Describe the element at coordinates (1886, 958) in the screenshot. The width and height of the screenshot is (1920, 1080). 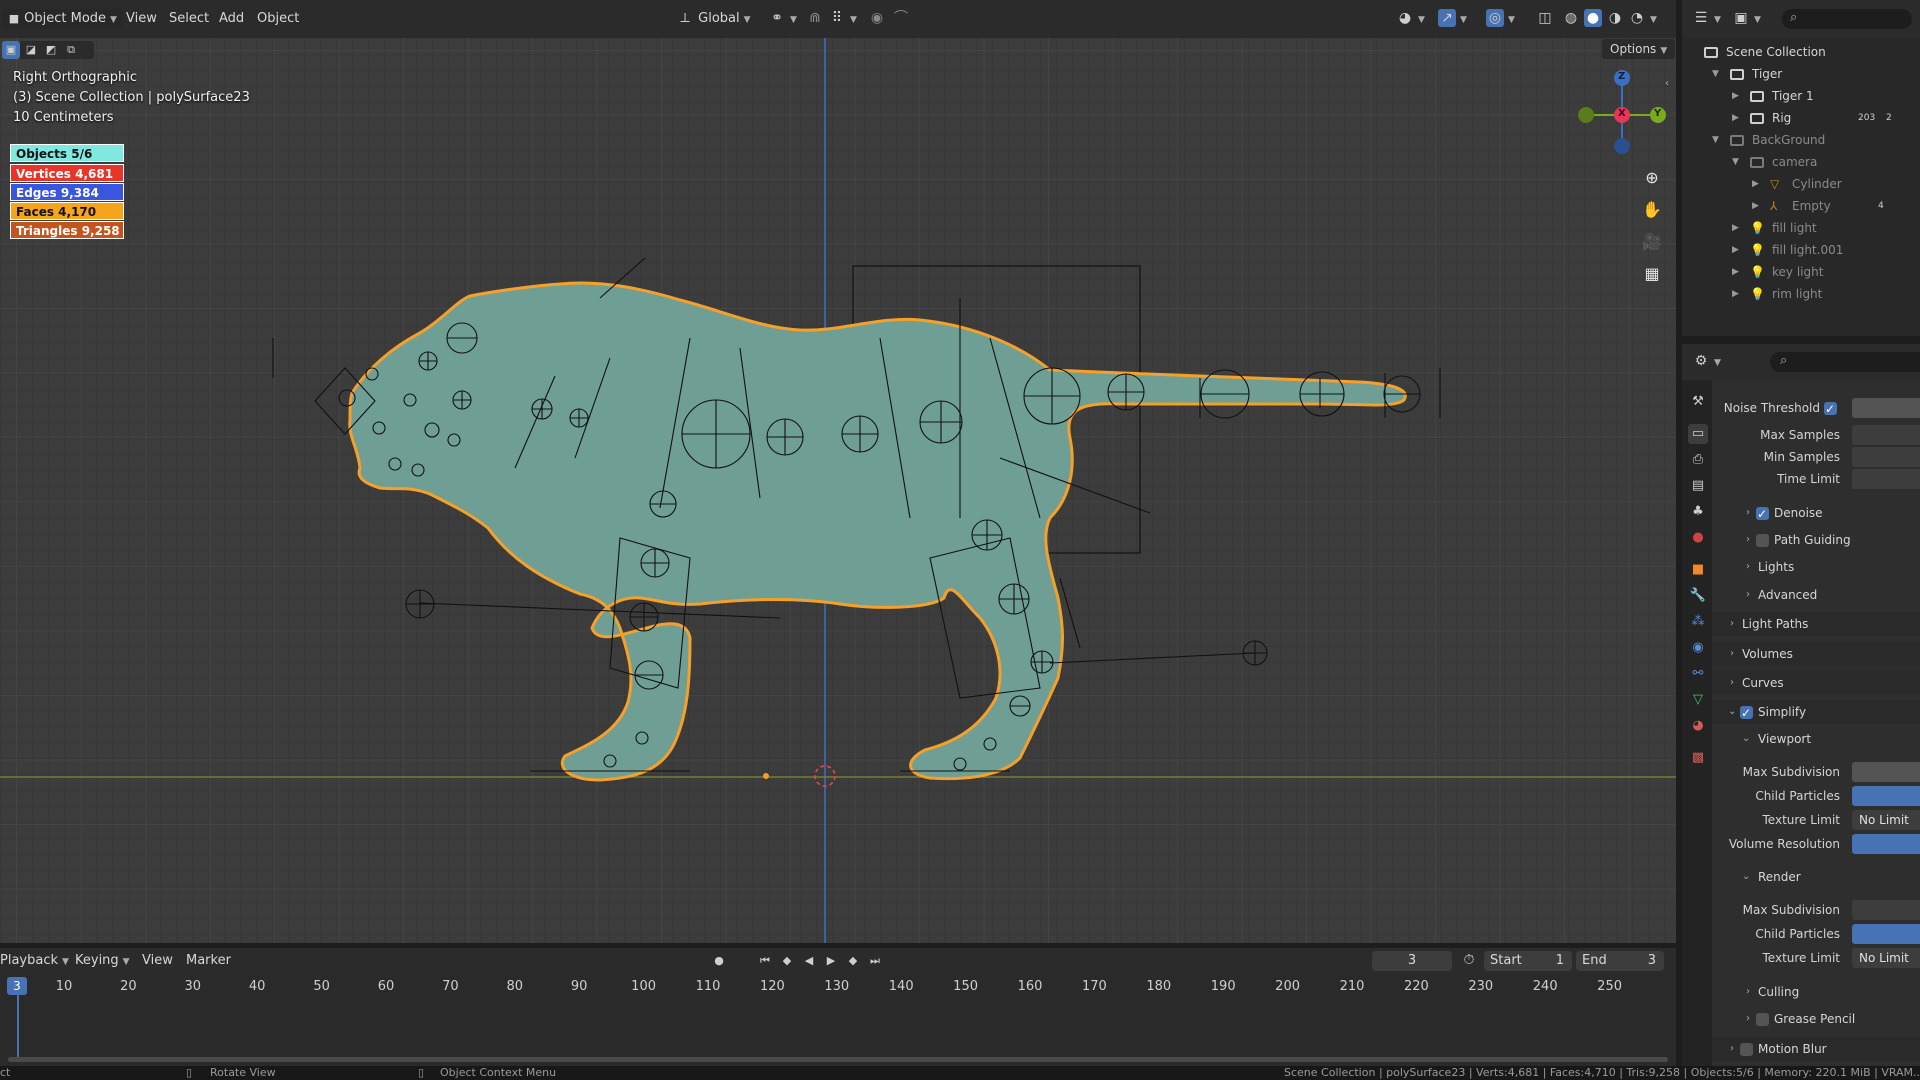
I see `r-texture-limit-dropdown: No Limit` at that location.